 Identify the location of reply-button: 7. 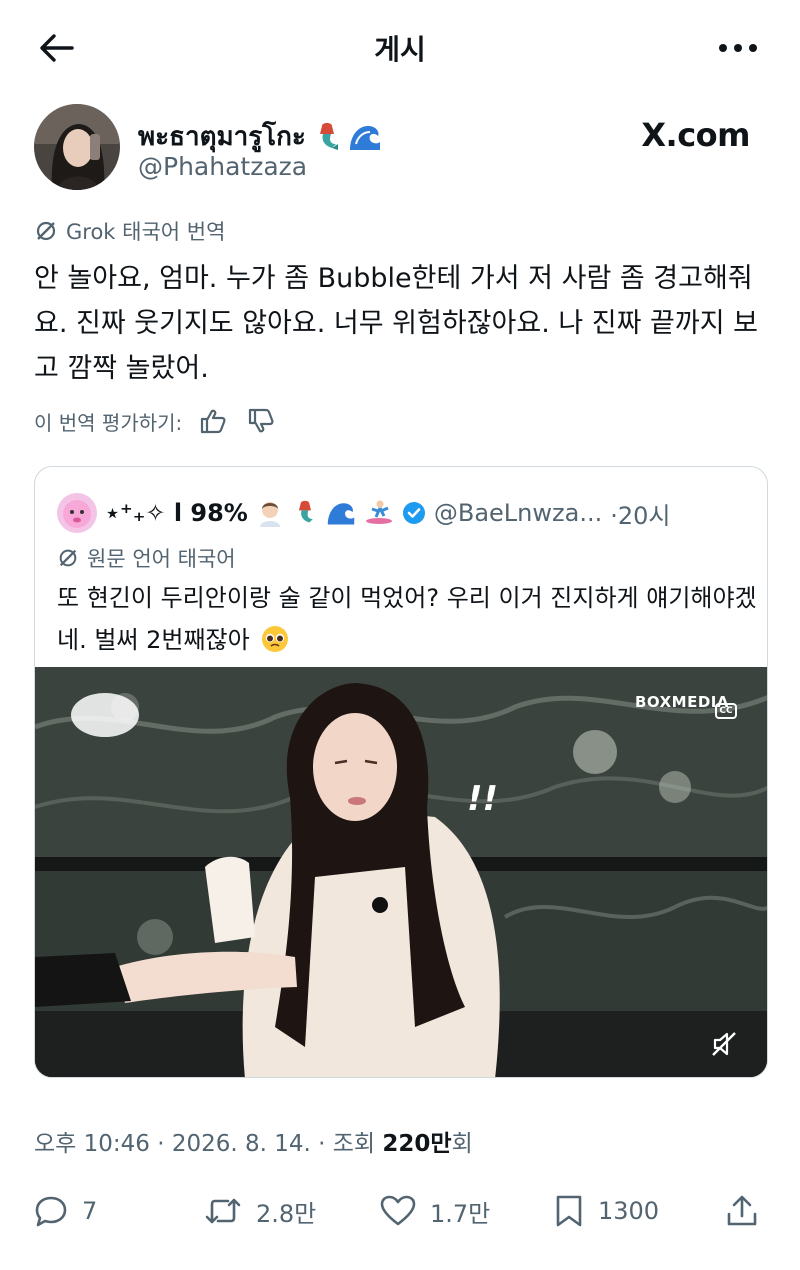
(65, 1211).